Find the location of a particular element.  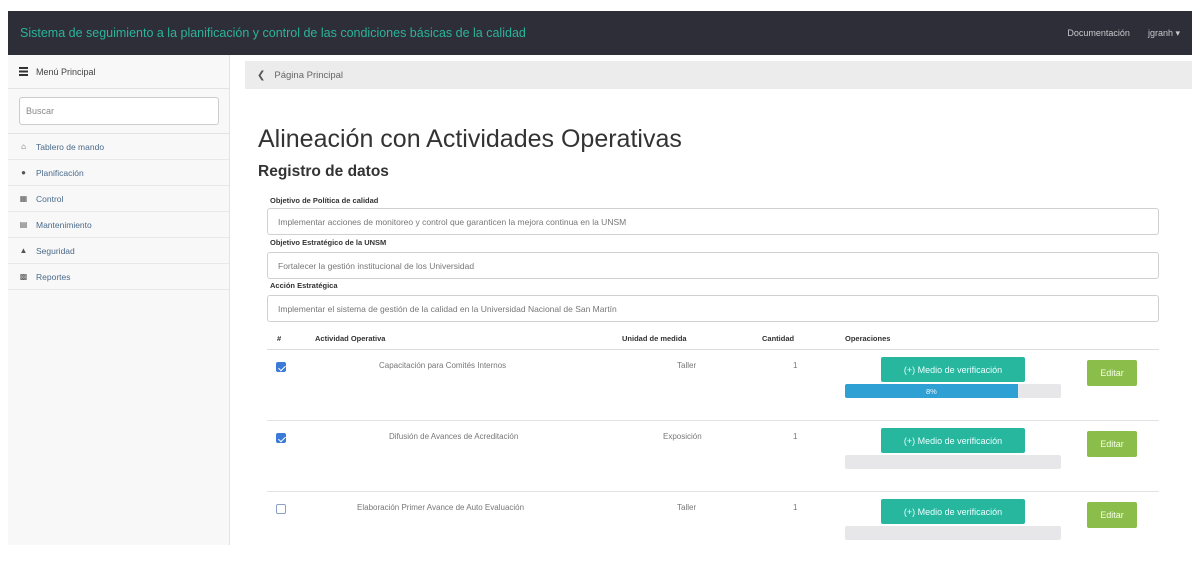

page-title: Alineación con Actividades Operativas is located at coordinates (470, 139).